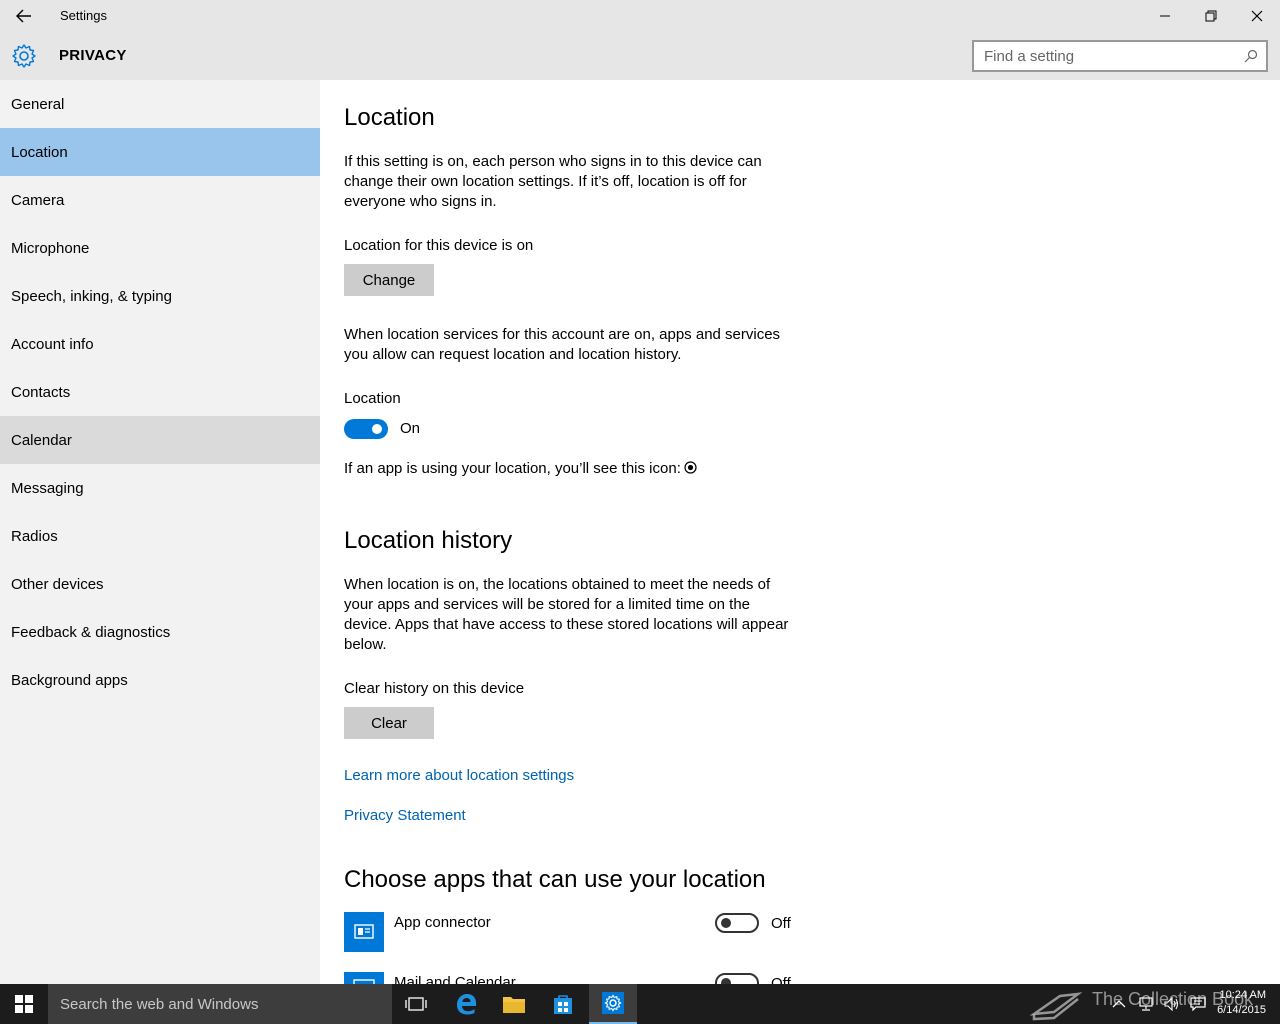 Image resolution: width=1280 pixels, height=1024 pixels. Describe the element at coordinates (50, 248) in the screenshot. I see `sidebar-item-label: Microphone` at that location.